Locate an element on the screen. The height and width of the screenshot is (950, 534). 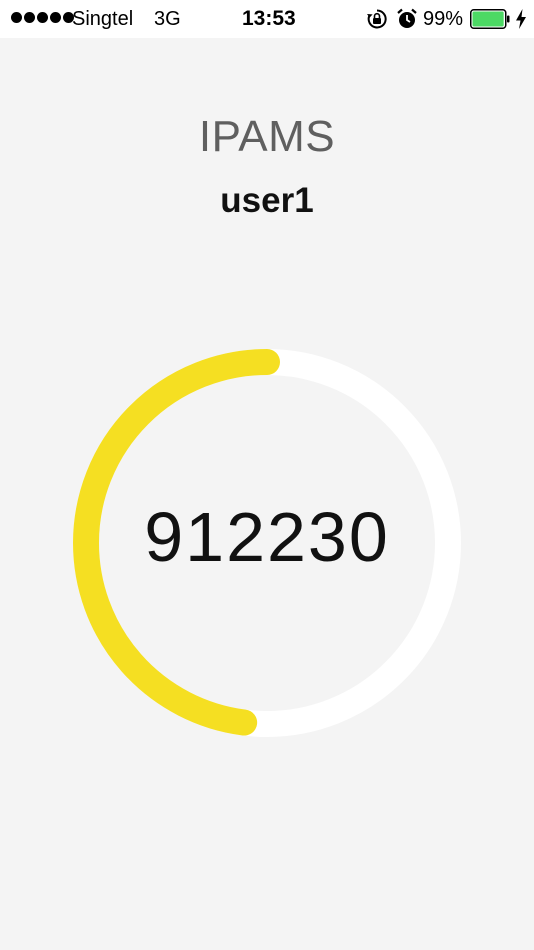
rotation-lock-icon is located at coordinates (377, 19).